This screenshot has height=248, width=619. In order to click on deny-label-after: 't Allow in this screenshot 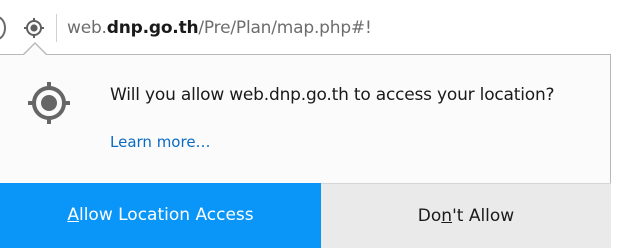, I will do `click(483, 216)`.